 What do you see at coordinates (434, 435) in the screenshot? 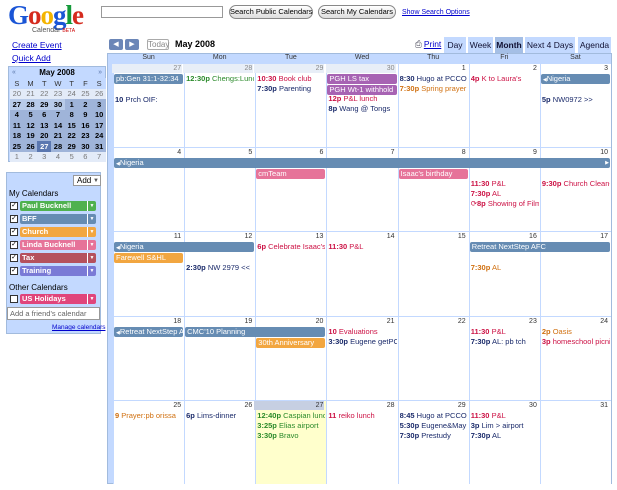
I see `timed-event: 7:30p Prestudy` at bounding box center [434, 435].